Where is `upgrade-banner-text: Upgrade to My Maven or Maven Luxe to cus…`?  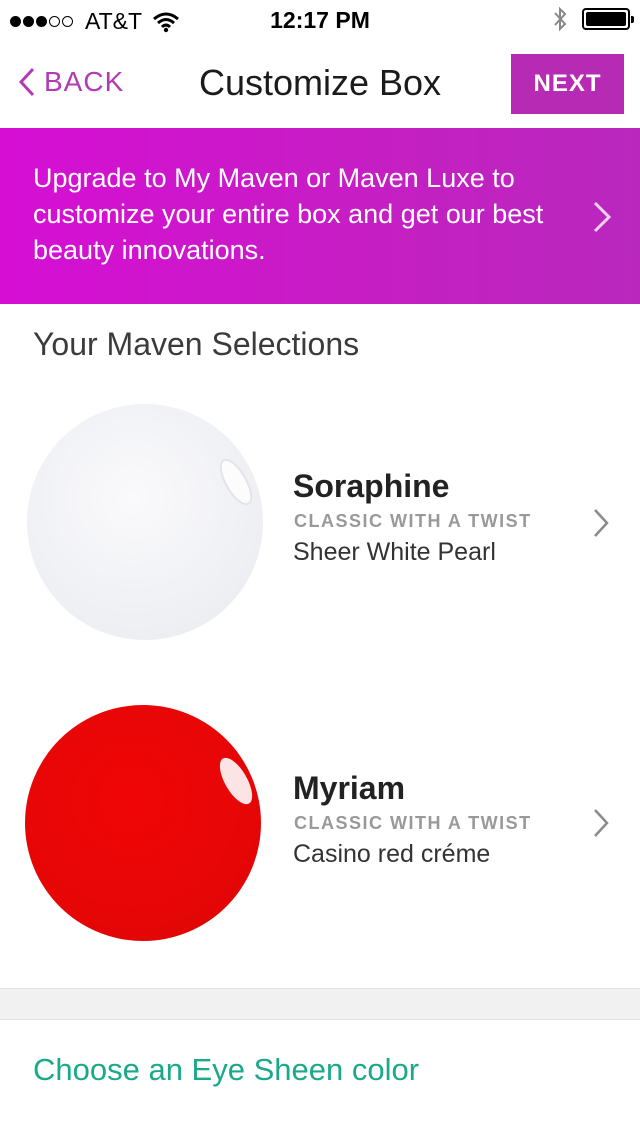 upgrade-banner-text: Upgrade to My Maven or Maven Luxe to cus… is located at coordinates (288, 214).